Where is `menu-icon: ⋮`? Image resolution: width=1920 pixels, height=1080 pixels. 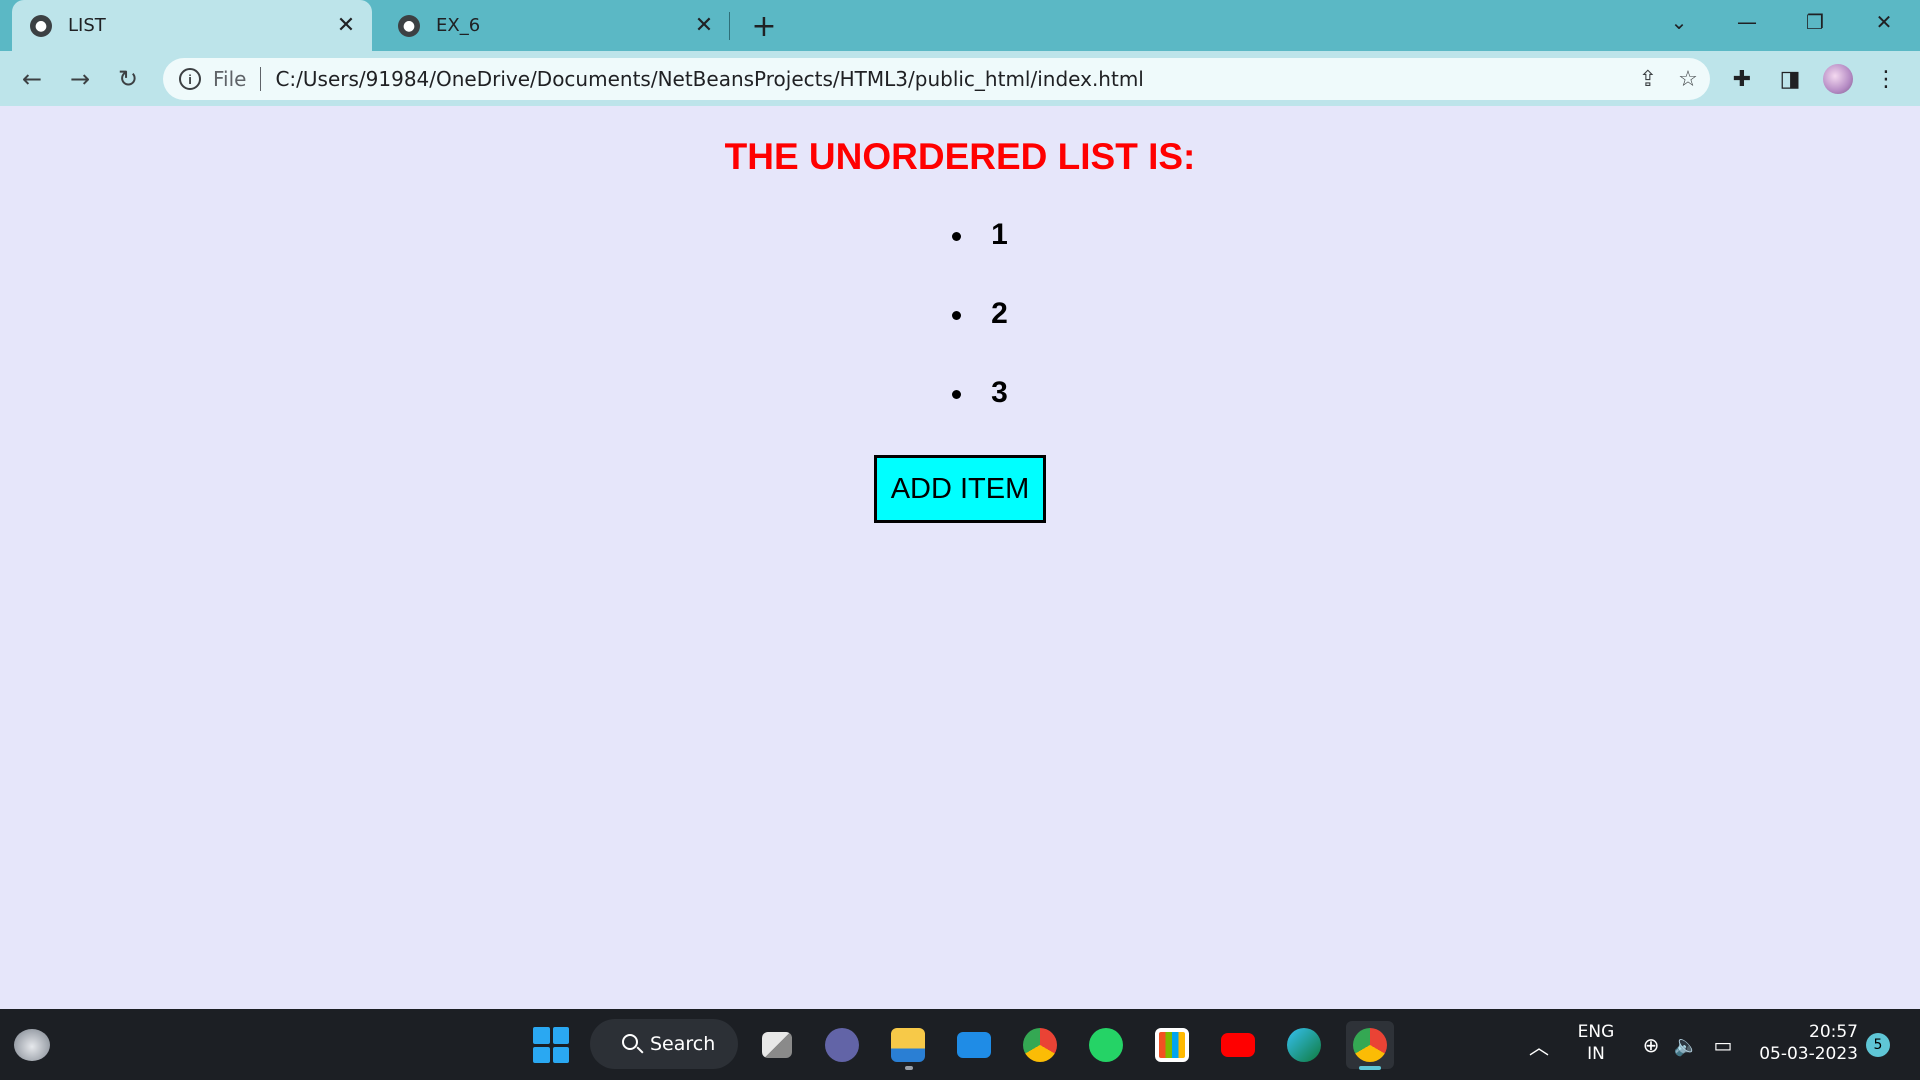
menu-icon: ⋮ is located at coordinates (1886, 79).